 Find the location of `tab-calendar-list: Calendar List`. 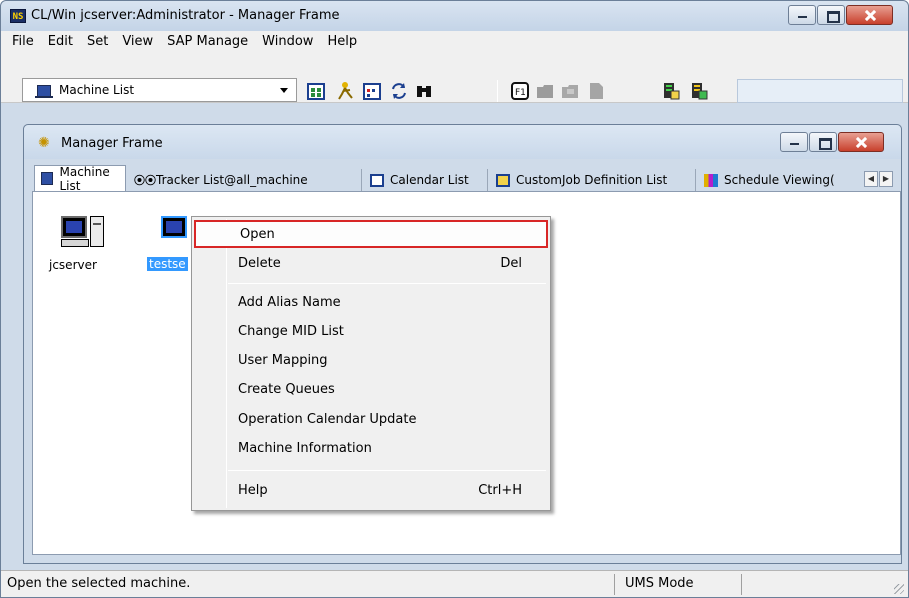

tab-calendar-list: Calendar List is located at coordinates (426, 180).